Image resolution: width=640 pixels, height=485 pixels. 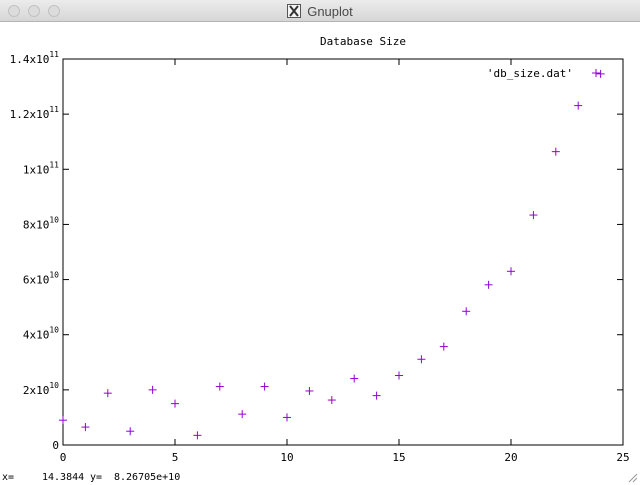 I want to click on y-tick-label: 4x1010, so click(x=41, y=334).